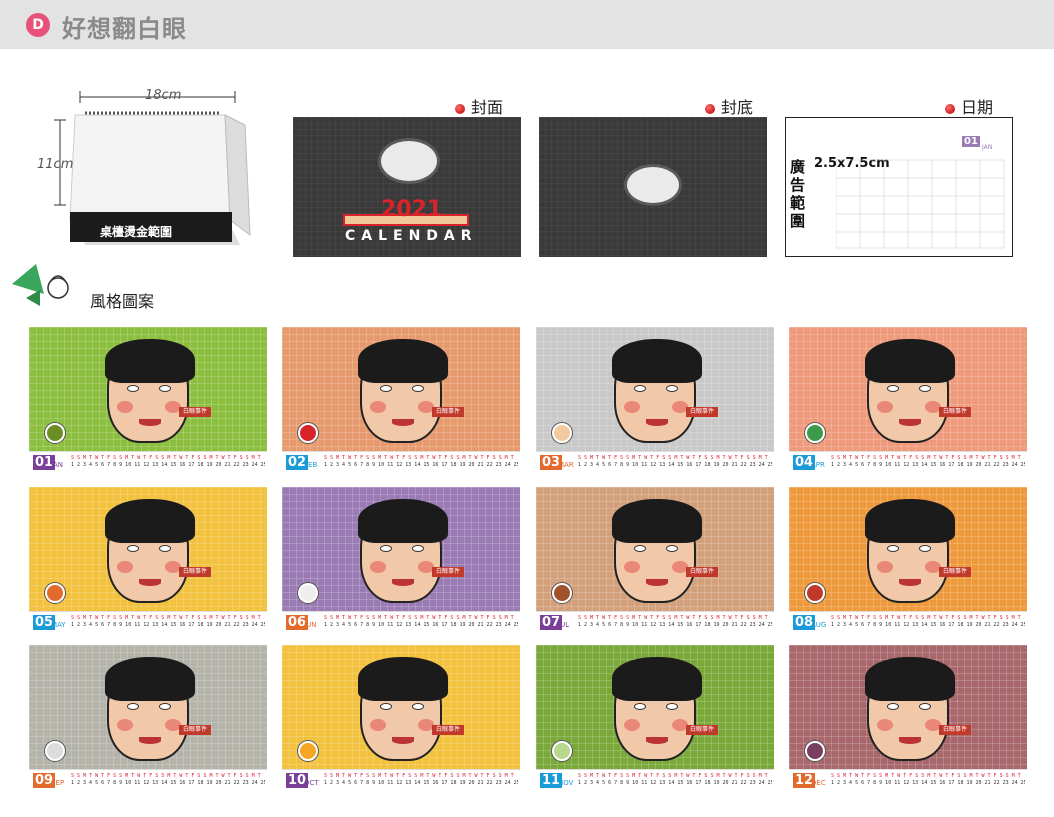  I want to click on month-abbr: MAR, so click(566, 465).